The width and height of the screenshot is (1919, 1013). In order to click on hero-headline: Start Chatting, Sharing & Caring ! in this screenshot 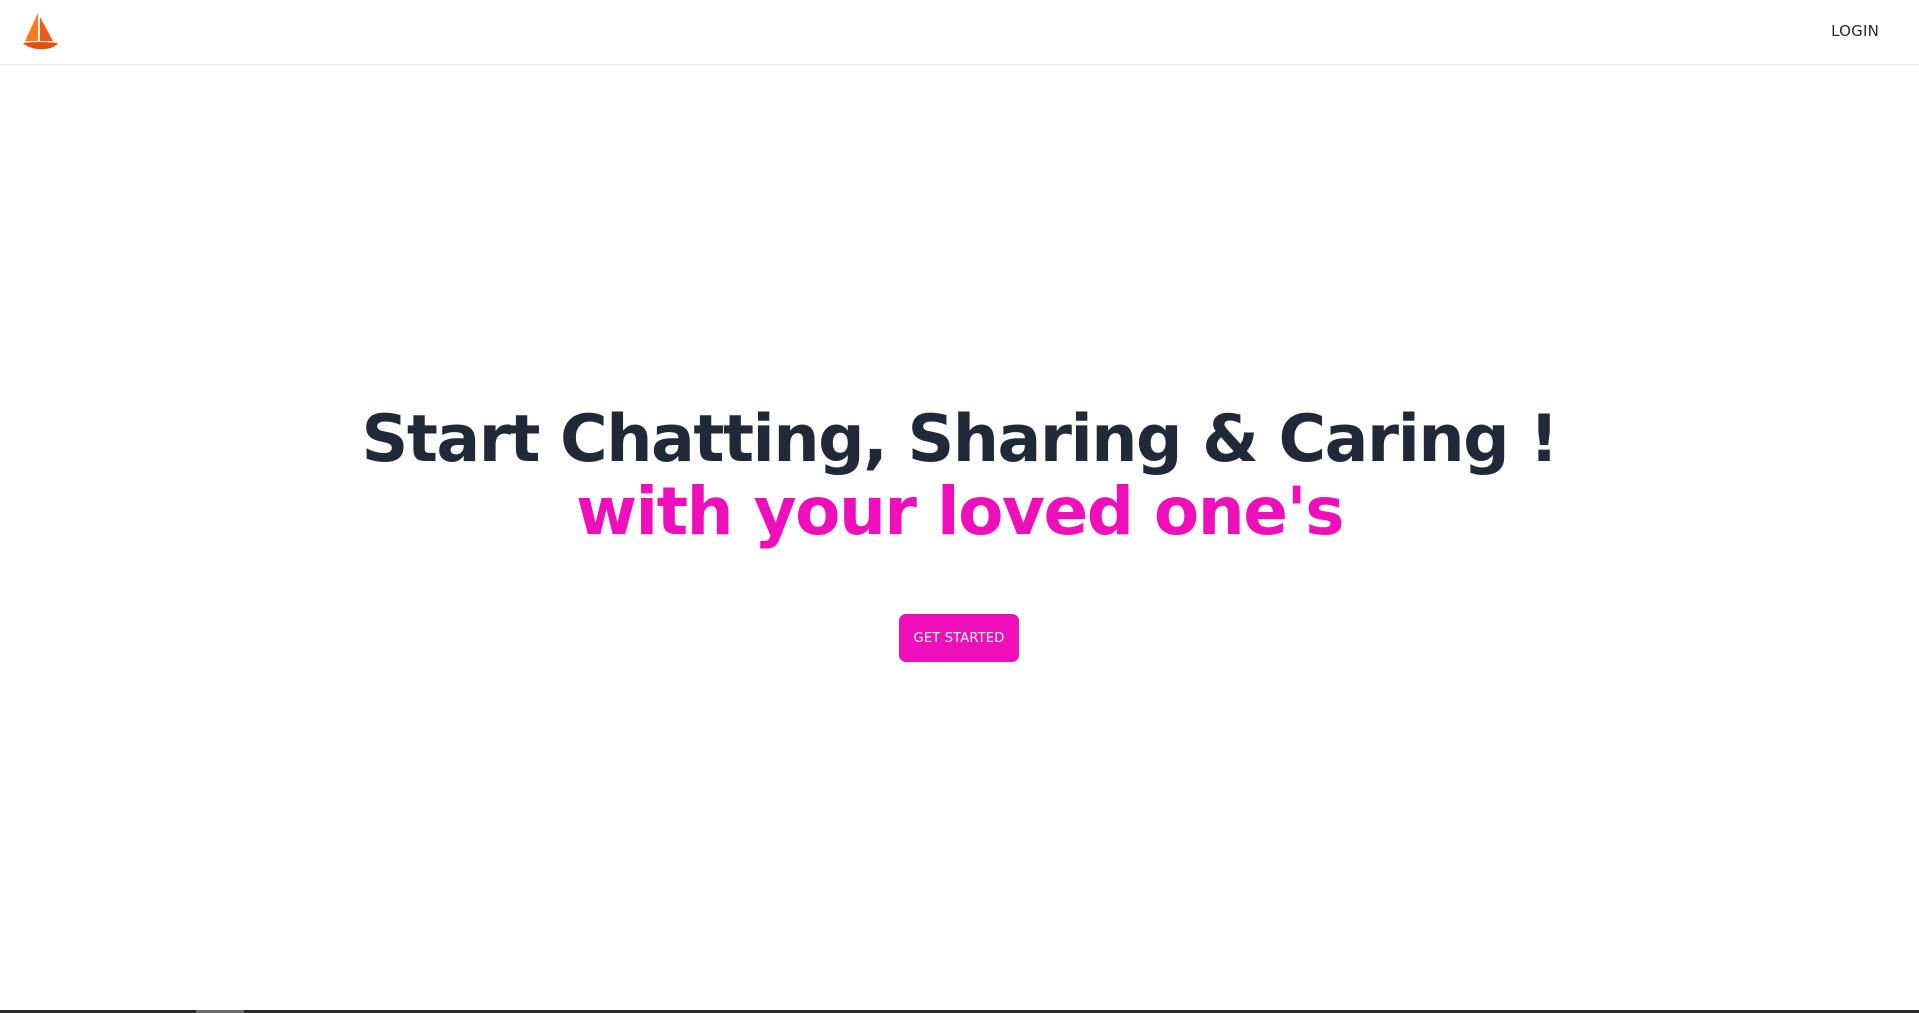, I will do `click(960, 439)`.